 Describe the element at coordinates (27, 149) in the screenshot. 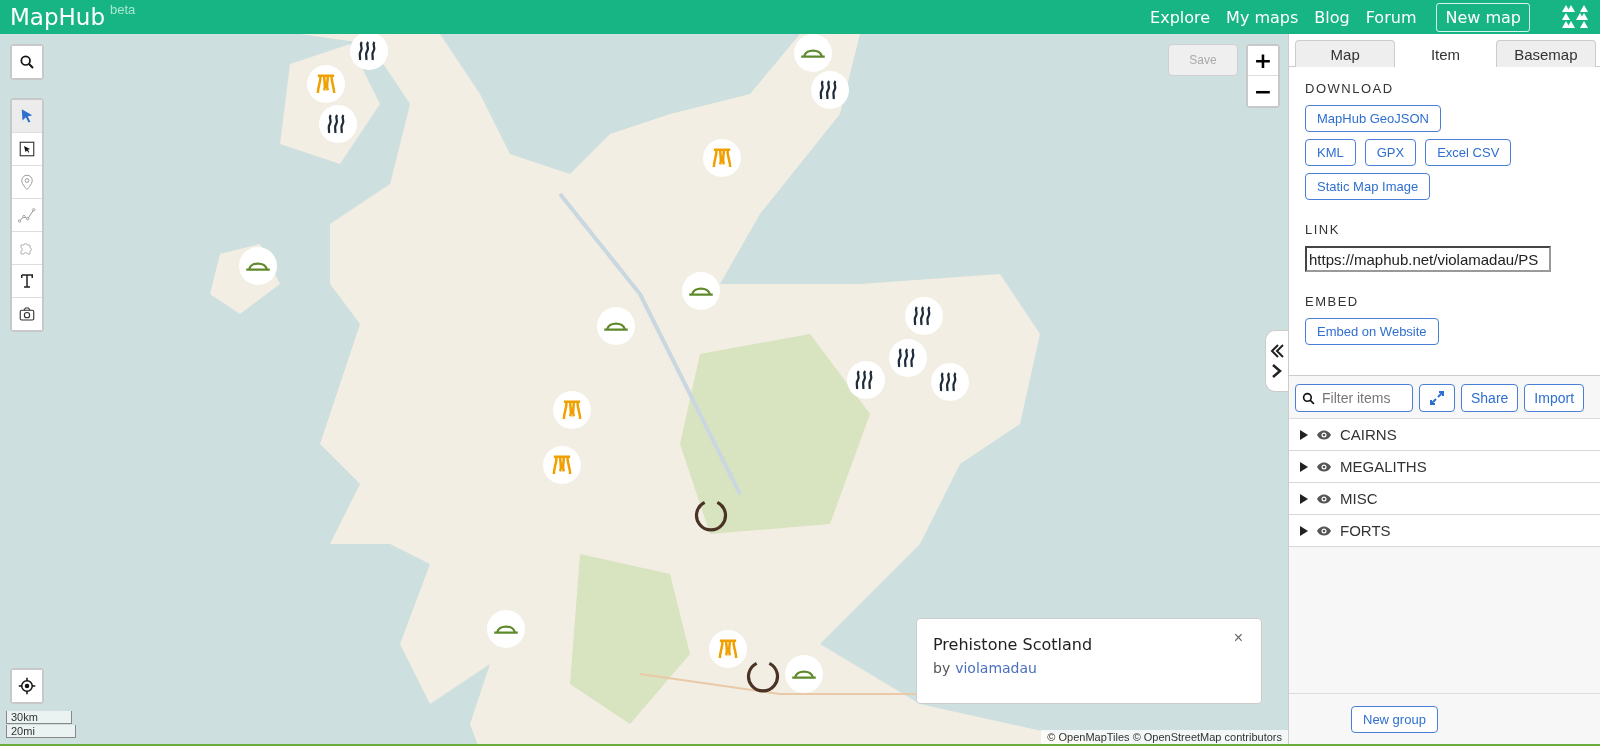

I see `arrow-in-square-icon` at that location.